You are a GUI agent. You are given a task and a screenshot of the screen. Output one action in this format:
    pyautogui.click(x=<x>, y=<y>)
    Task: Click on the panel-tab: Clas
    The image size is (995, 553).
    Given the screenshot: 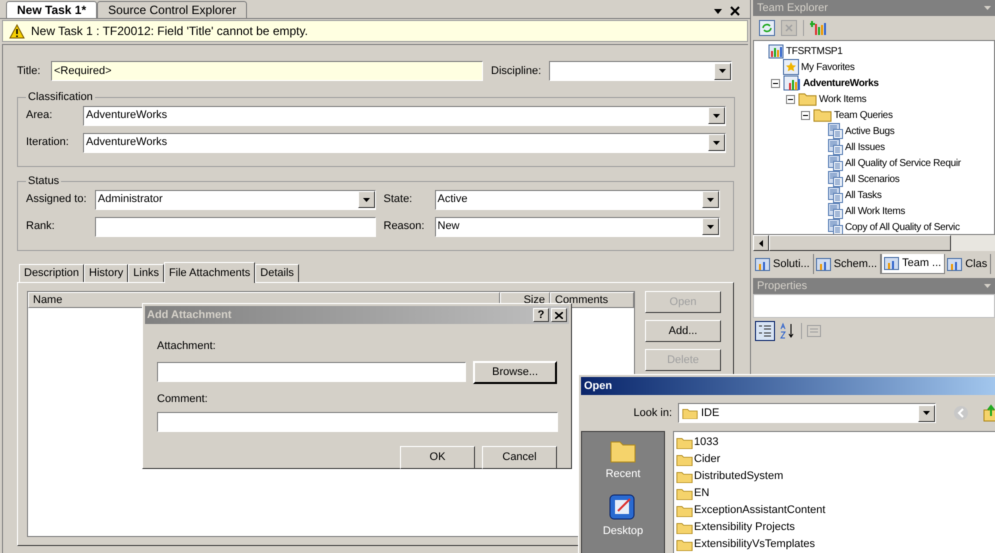 What is the action you would take?
    pyautogui.click(x=968, y=264)
    